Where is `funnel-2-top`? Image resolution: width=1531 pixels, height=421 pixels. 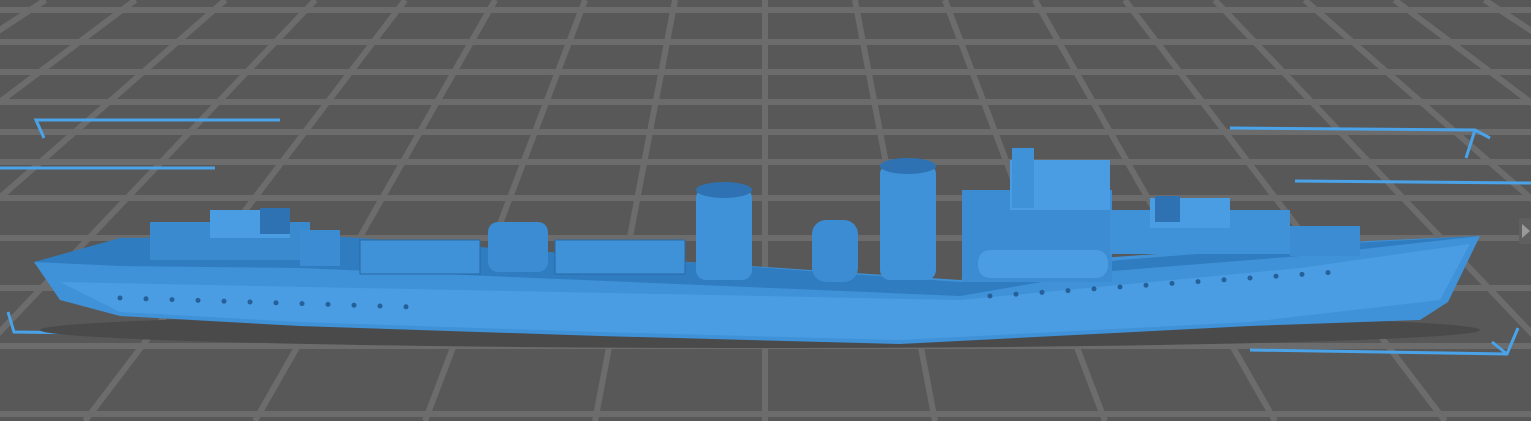
funnel-2-top is located at coordinates (908, 166).